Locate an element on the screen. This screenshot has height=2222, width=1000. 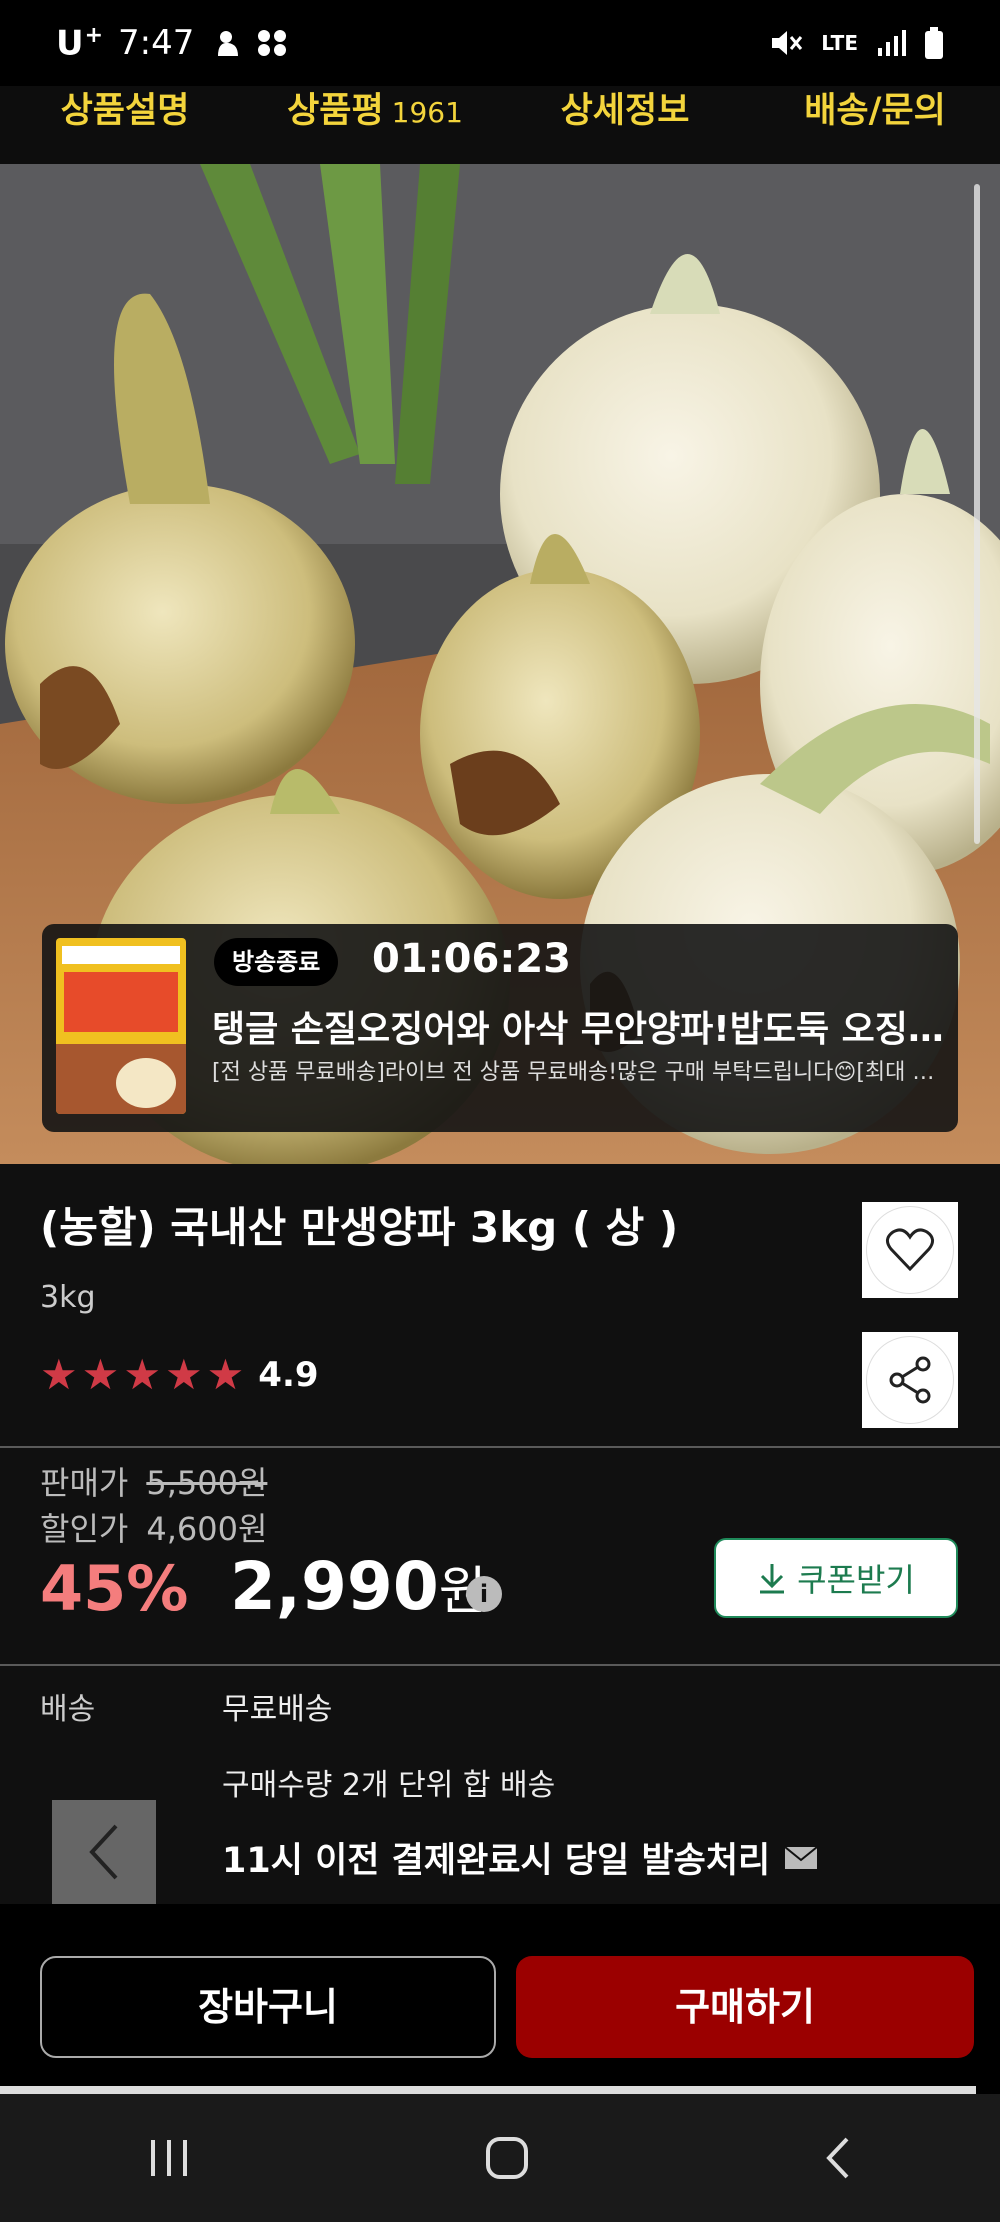
heart-icon is located at coordinates (910, 1250).